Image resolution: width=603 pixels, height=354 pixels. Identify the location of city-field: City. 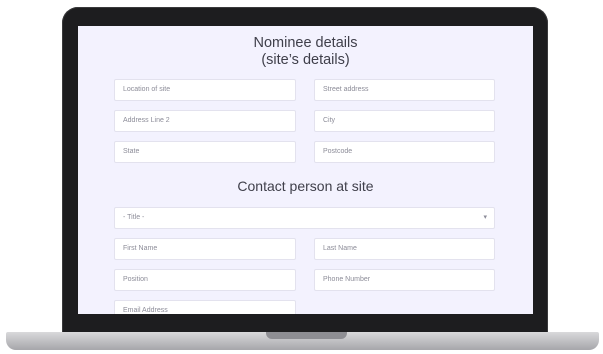
(404, 121).